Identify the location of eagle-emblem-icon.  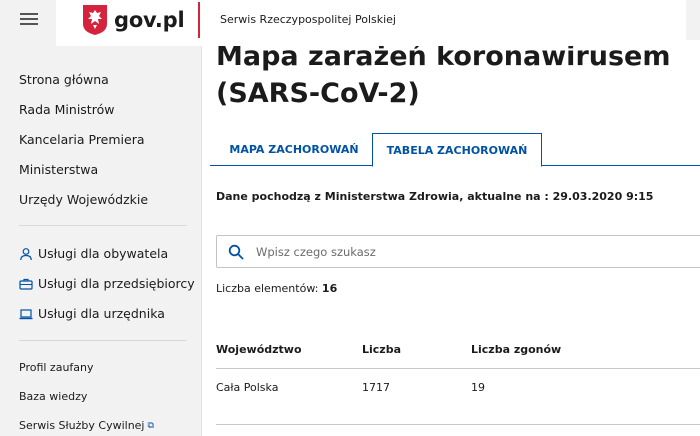
(95, 20).